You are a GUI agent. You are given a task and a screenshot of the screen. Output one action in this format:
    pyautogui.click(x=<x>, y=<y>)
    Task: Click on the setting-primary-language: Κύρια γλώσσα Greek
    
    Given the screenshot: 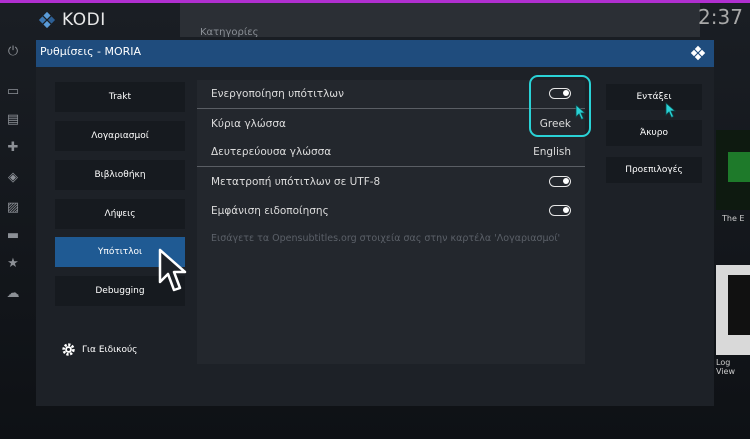 What is the action you would take?
    pyautogui.click(x=396, y=124)
    